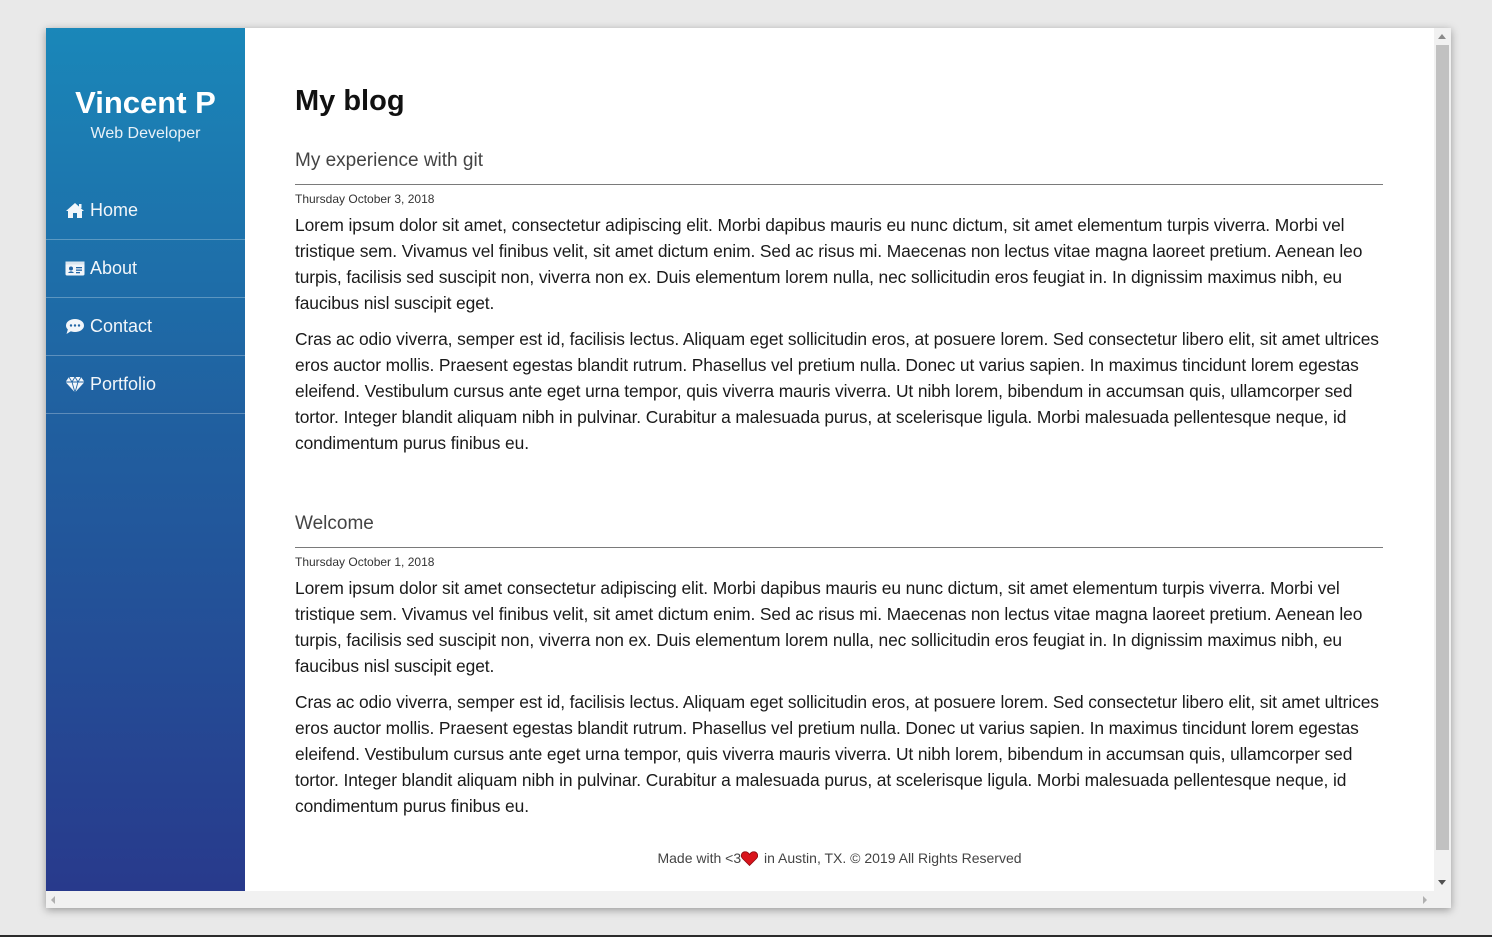 The image size is (1492, 937). What do you see at coordinates (75, 385) in the screenshot?
I see `diamond-icon` at bounding box center [75, 385].